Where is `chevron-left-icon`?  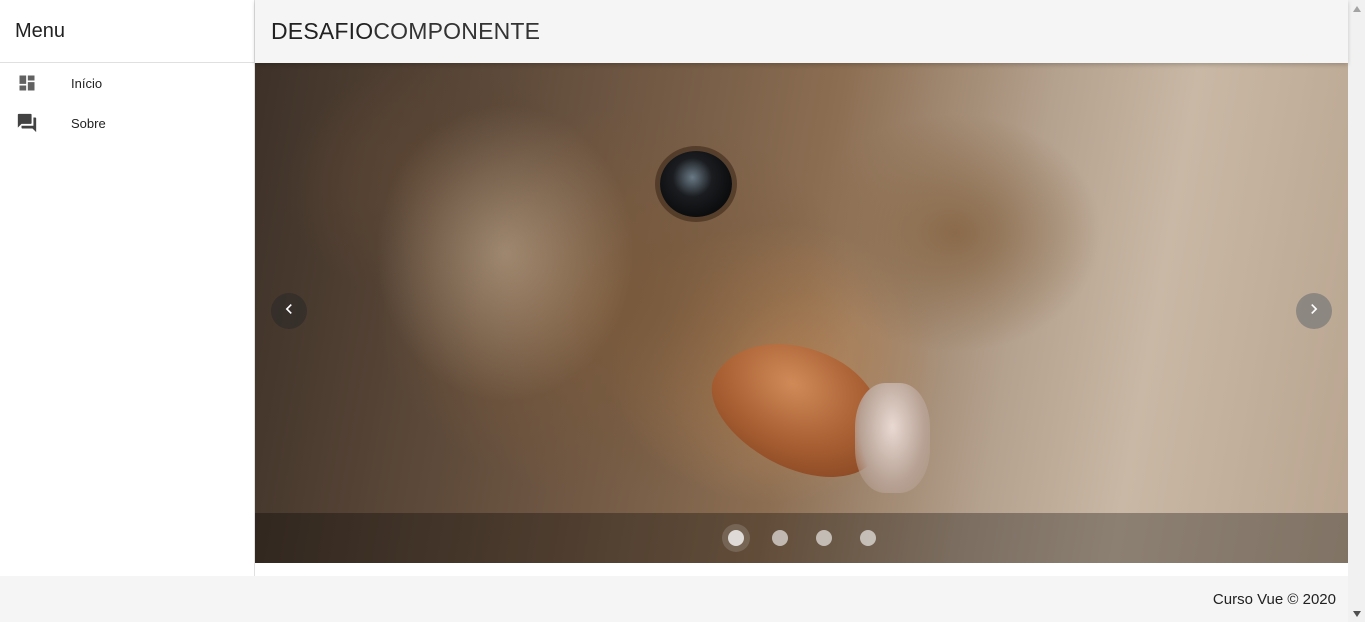
chevron-left-icon is located at coordinates (289, 311).